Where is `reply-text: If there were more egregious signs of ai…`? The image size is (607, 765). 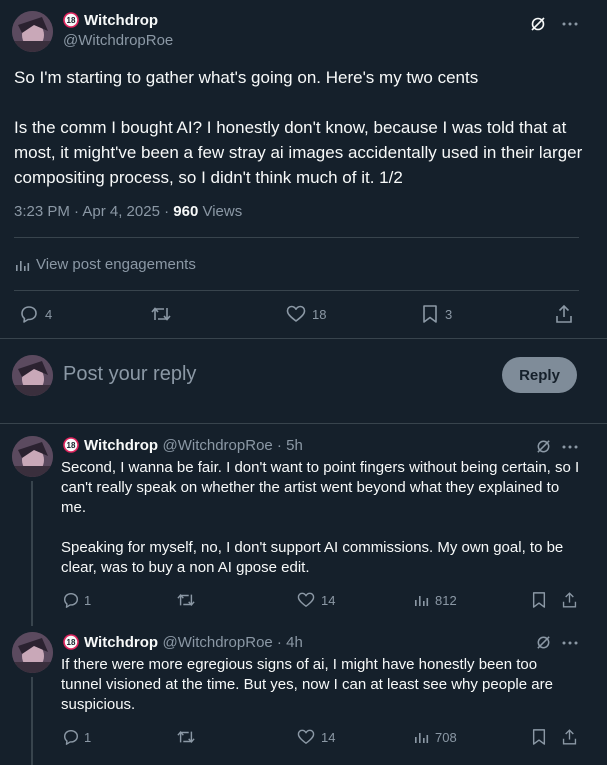 reply-text: If there were more egregious signs of ai… is located at coordinates (321, 685).